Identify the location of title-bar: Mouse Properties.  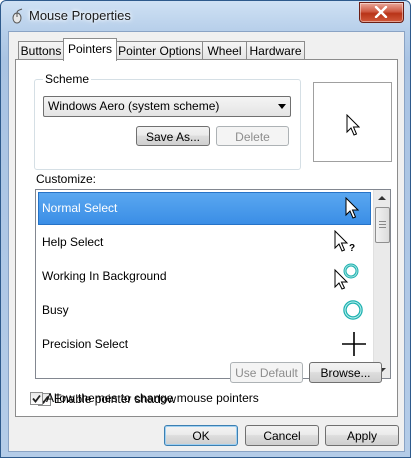
(205, 16).